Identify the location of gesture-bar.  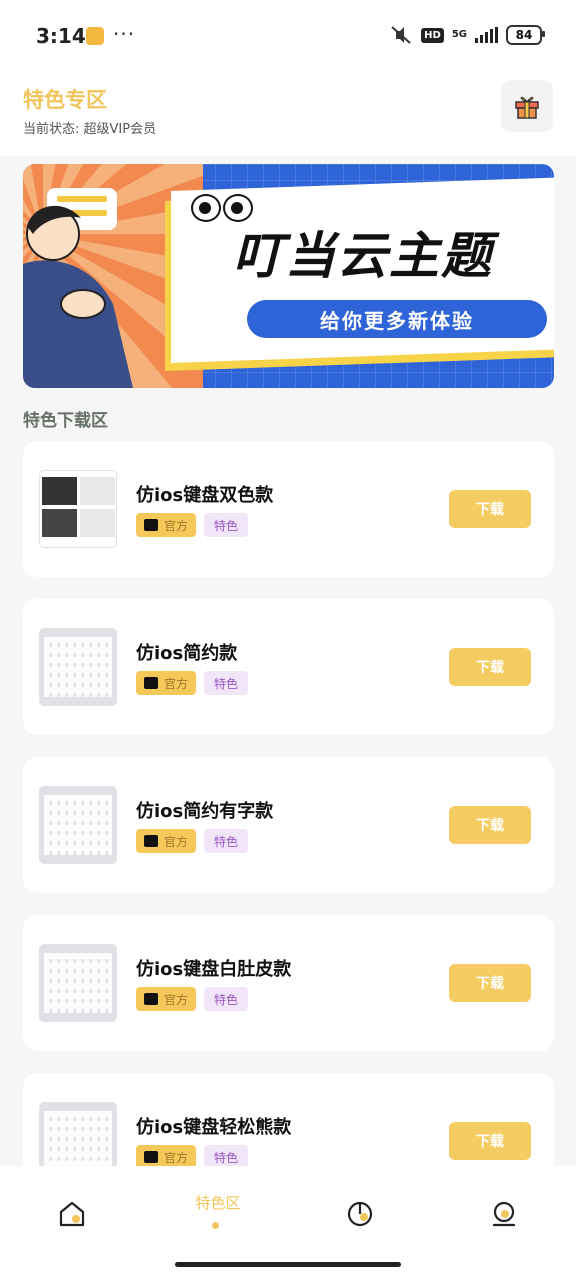
(288, 1264).